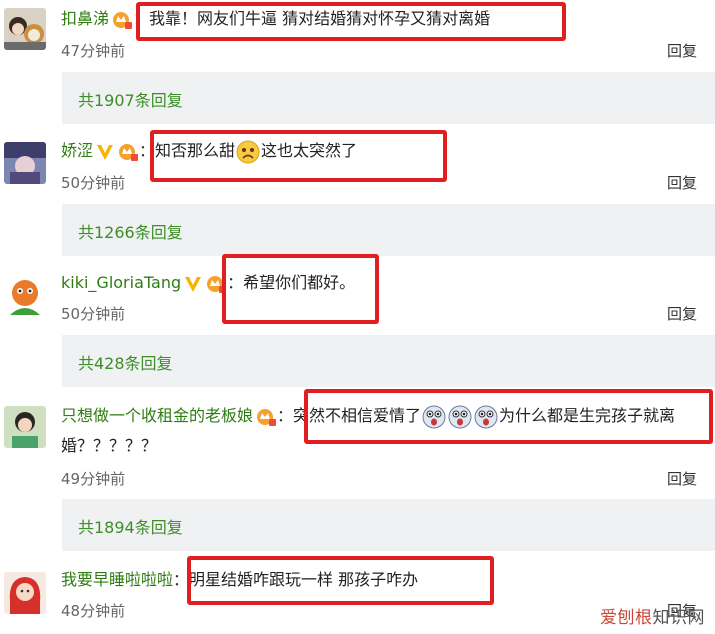 The width and height of the screenshot is (715, 634). Describe the element at coordinates (93, 611) in the screenshot. I see `timestamp: 48分钟前` at that location.